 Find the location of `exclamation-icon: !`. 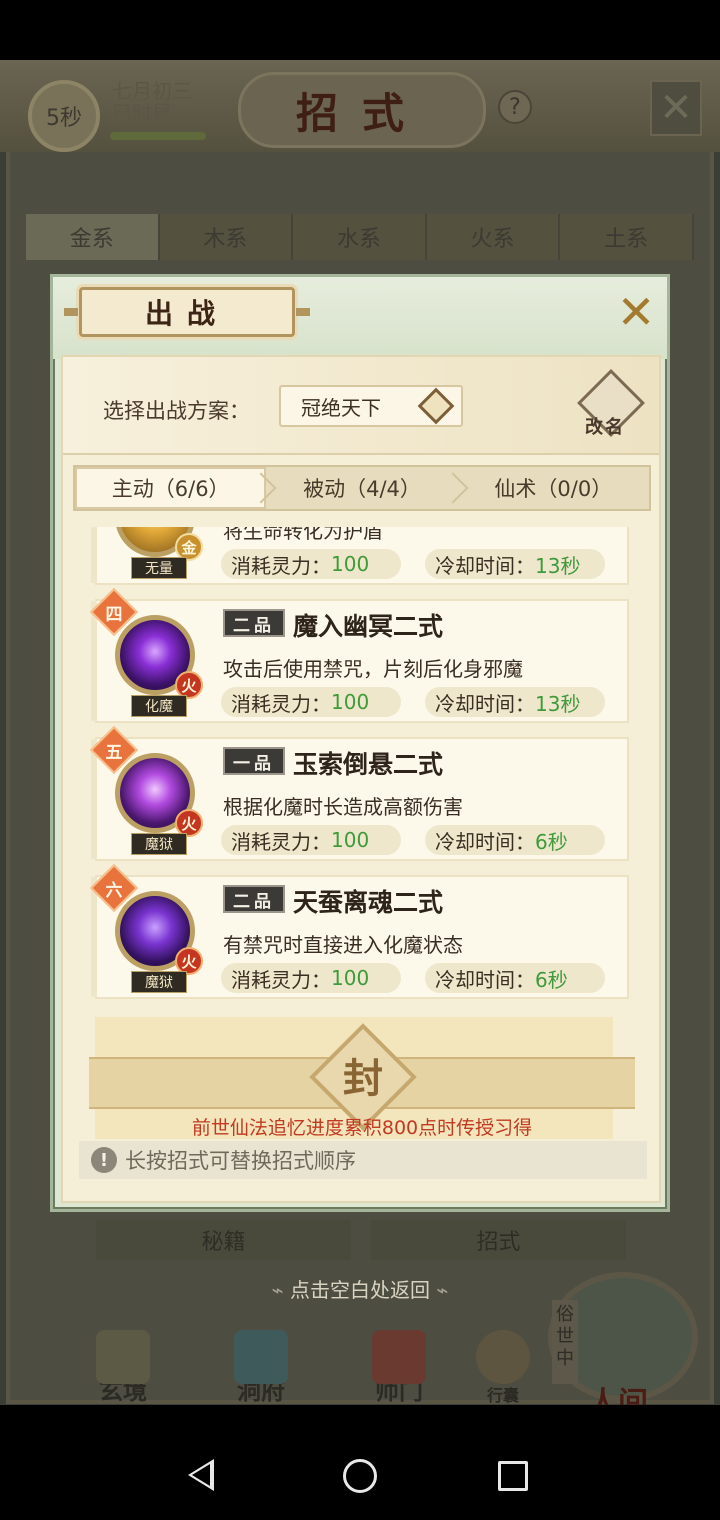

exclamation-icon: ! is located at coordinates (104, 1160).